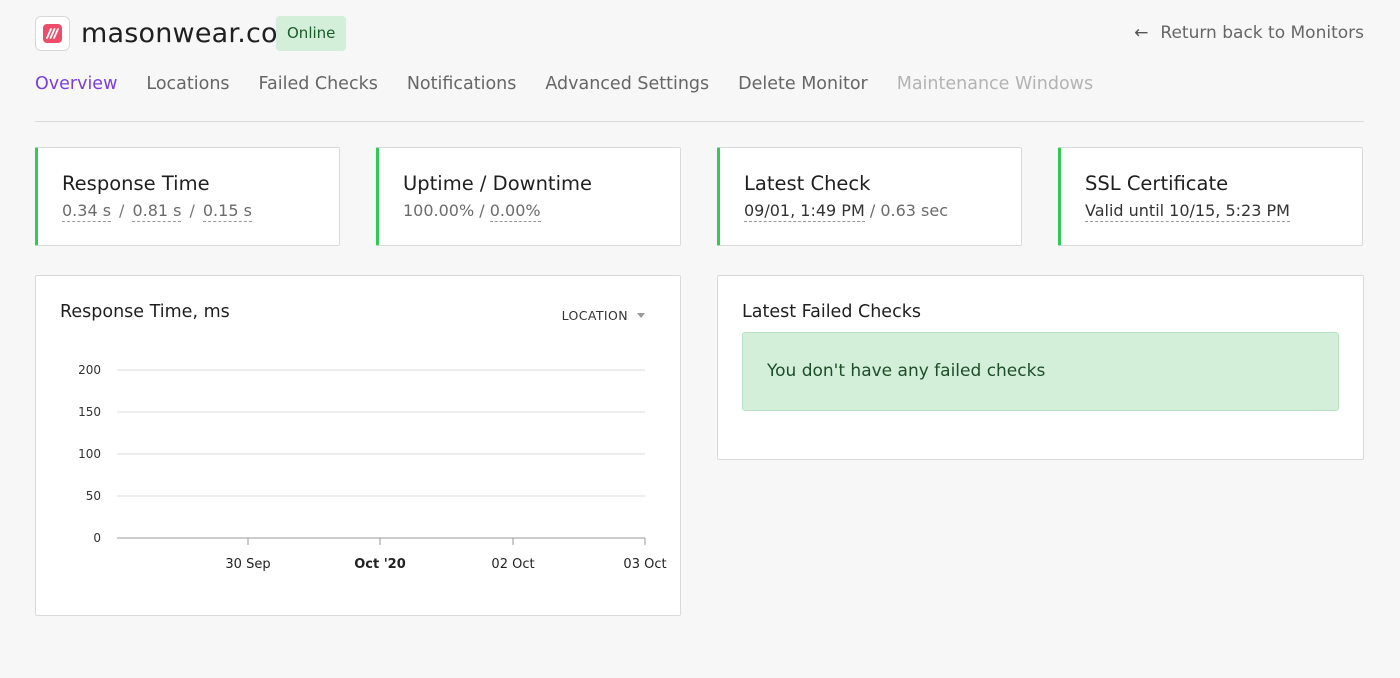  Describe the element at coordinates (831, 312) in the screenshot. I see `failed-checks-title: Latest Failed Checks` at that location.